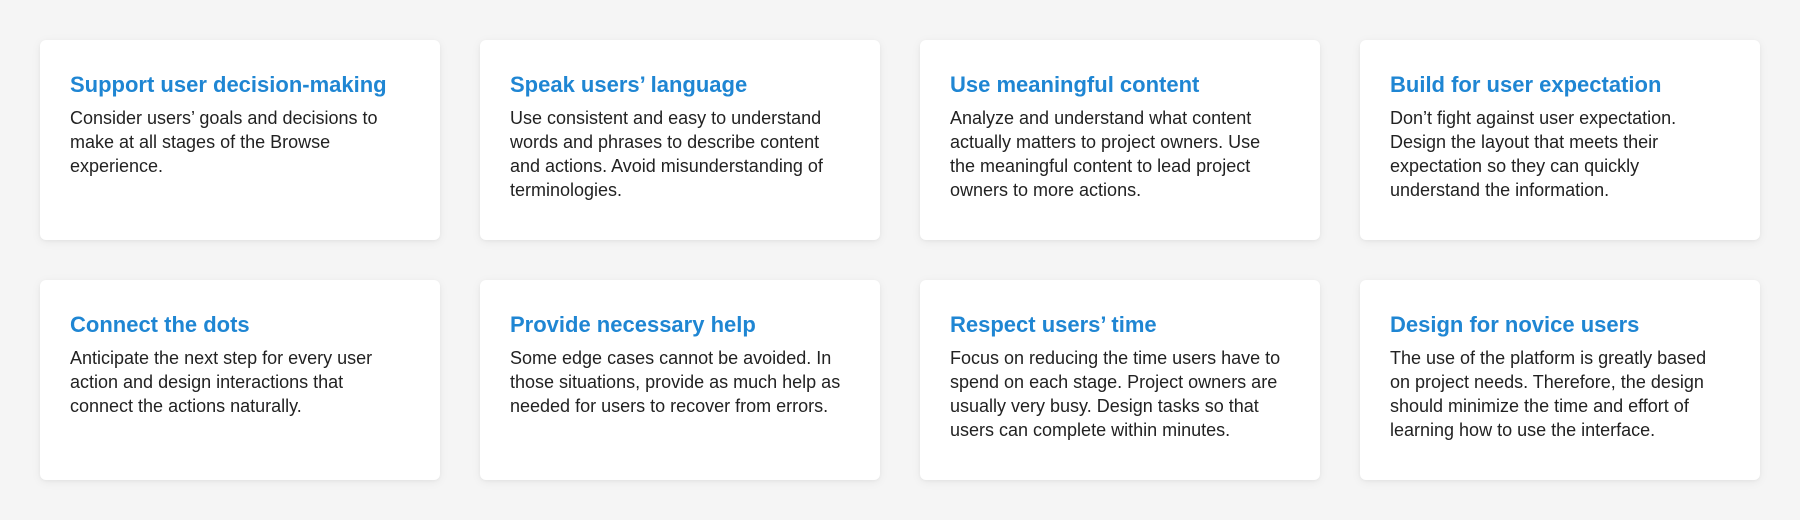  What do you see at coordinates (633, 324) in the screenshot?
I see `card-title: Provide necessary help` at bounding box center [633, 324].